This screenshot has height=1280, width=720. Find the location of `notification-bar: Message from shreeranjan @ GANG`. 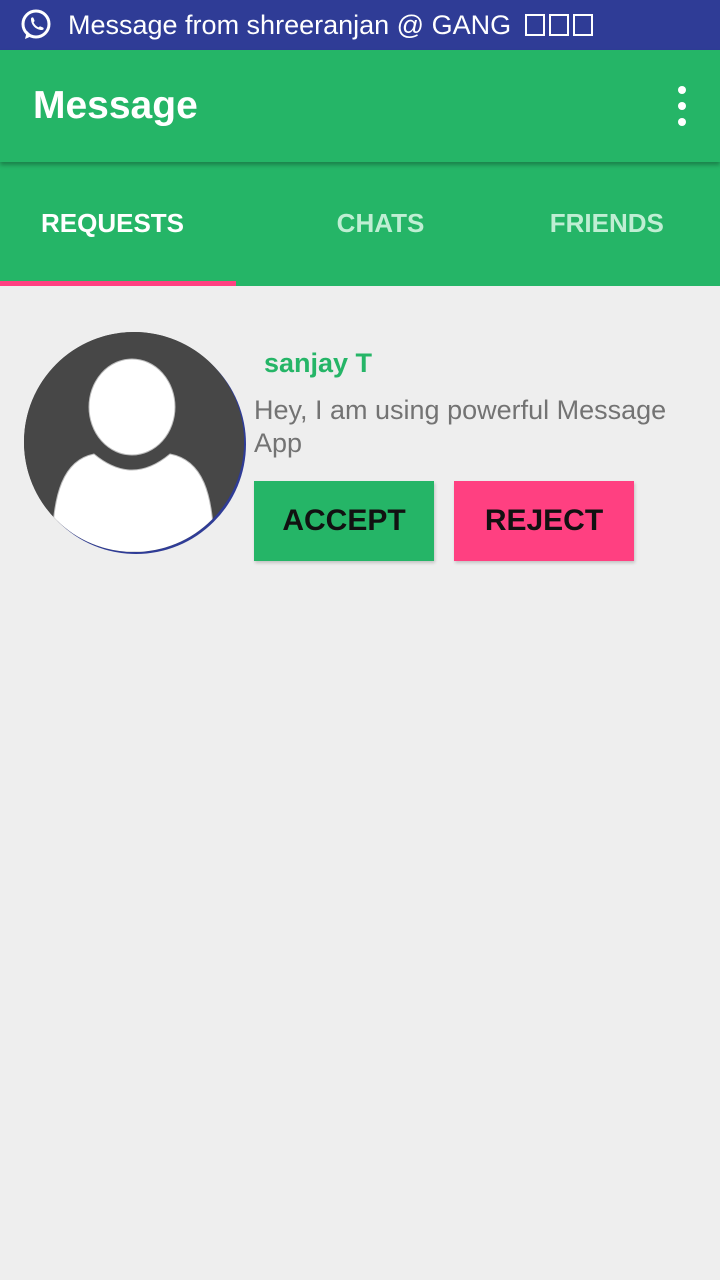

notification-bar: Message from shreeranjan @ GANG is located at coordinates (360, 25).